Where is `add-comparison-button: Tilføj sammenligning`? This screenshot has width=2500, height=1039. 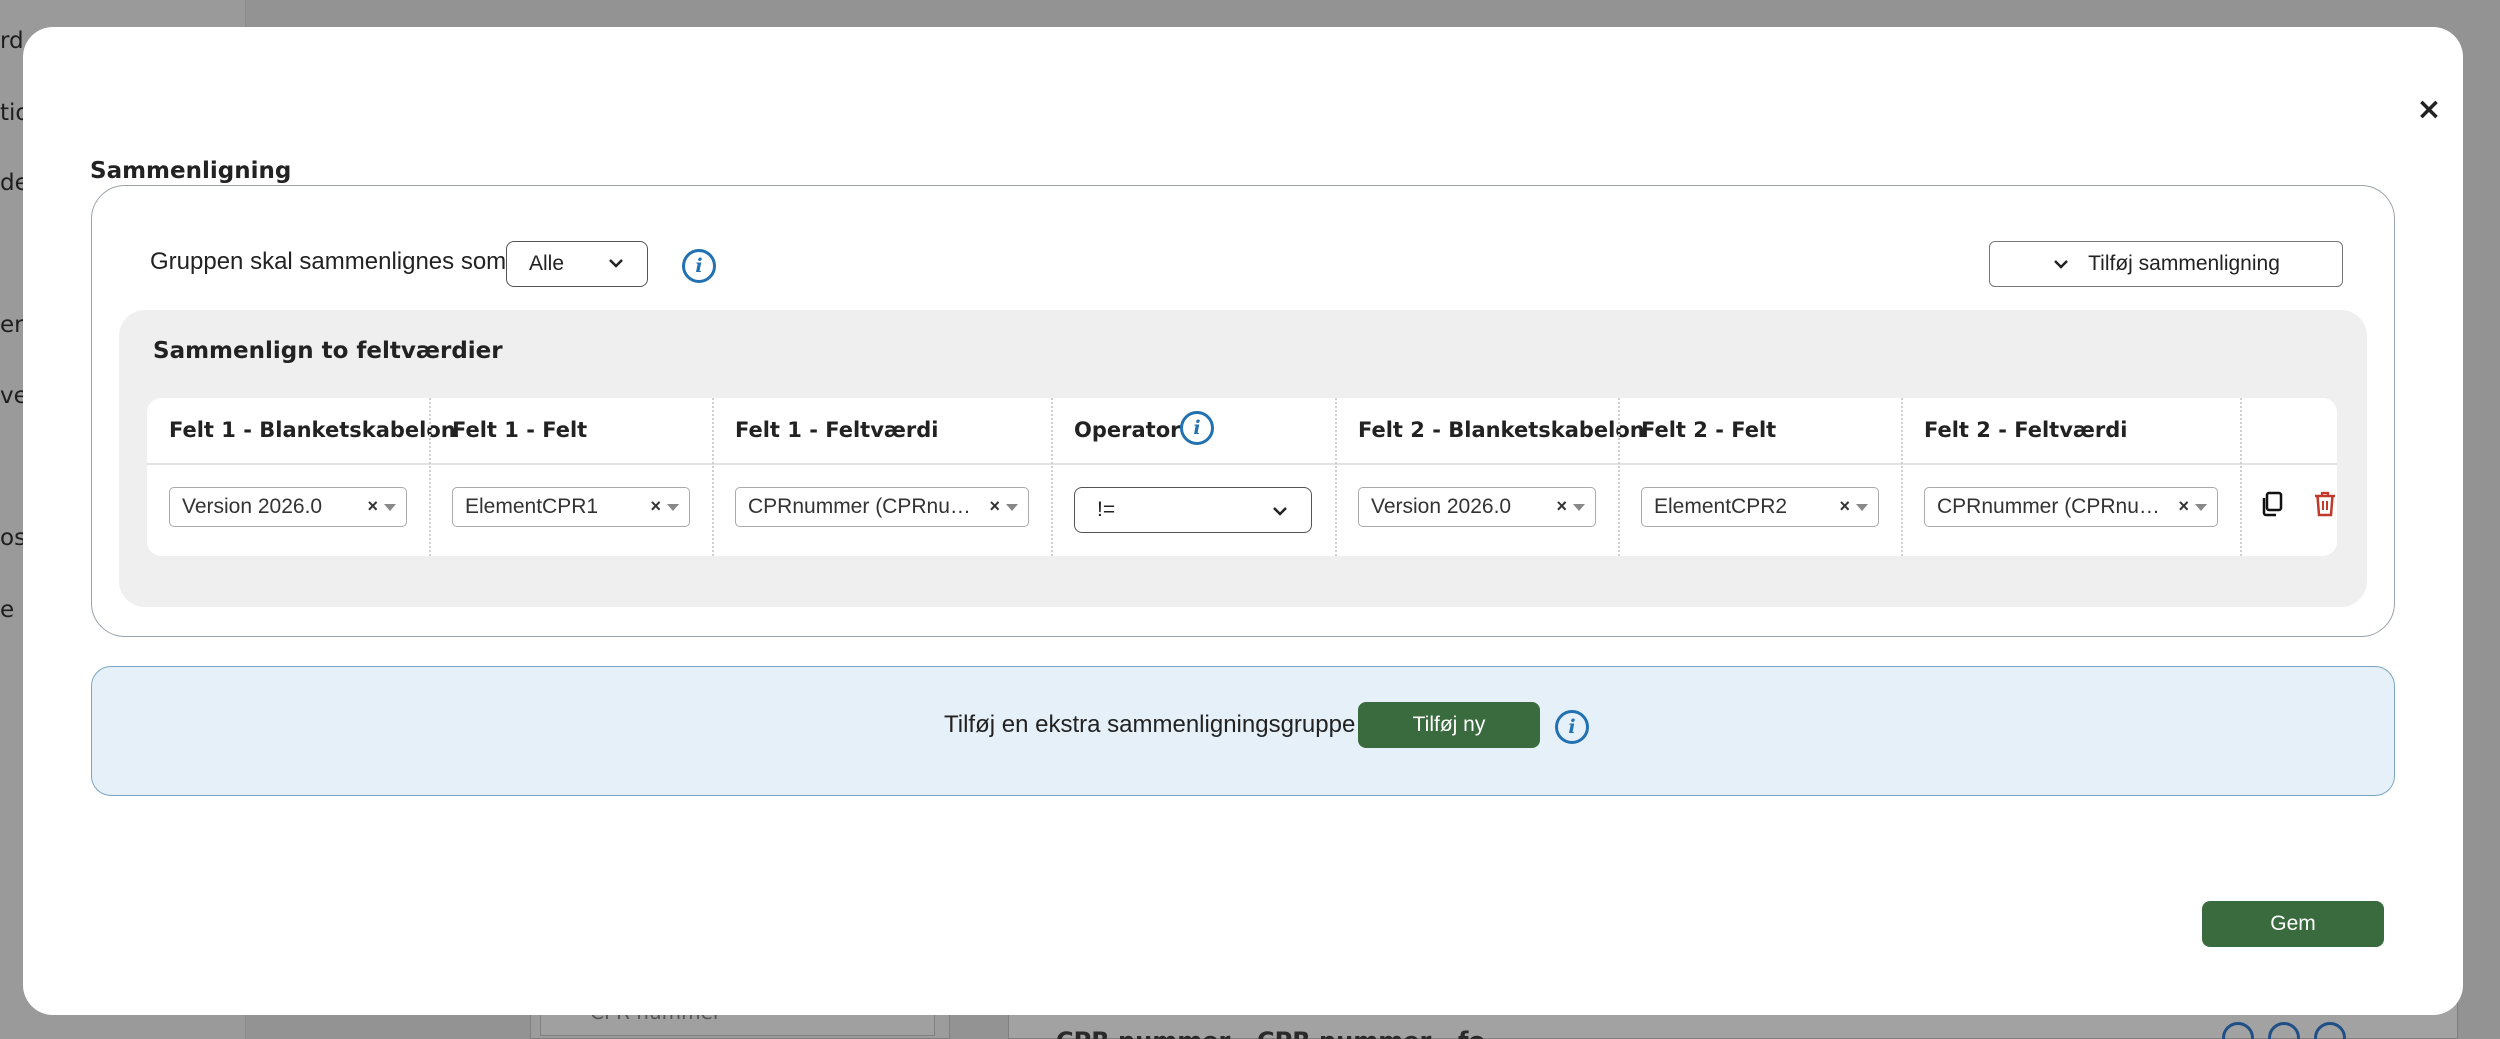 add-comparison-button: Tilføj sammenligning is located at coordinates (2166, 264).